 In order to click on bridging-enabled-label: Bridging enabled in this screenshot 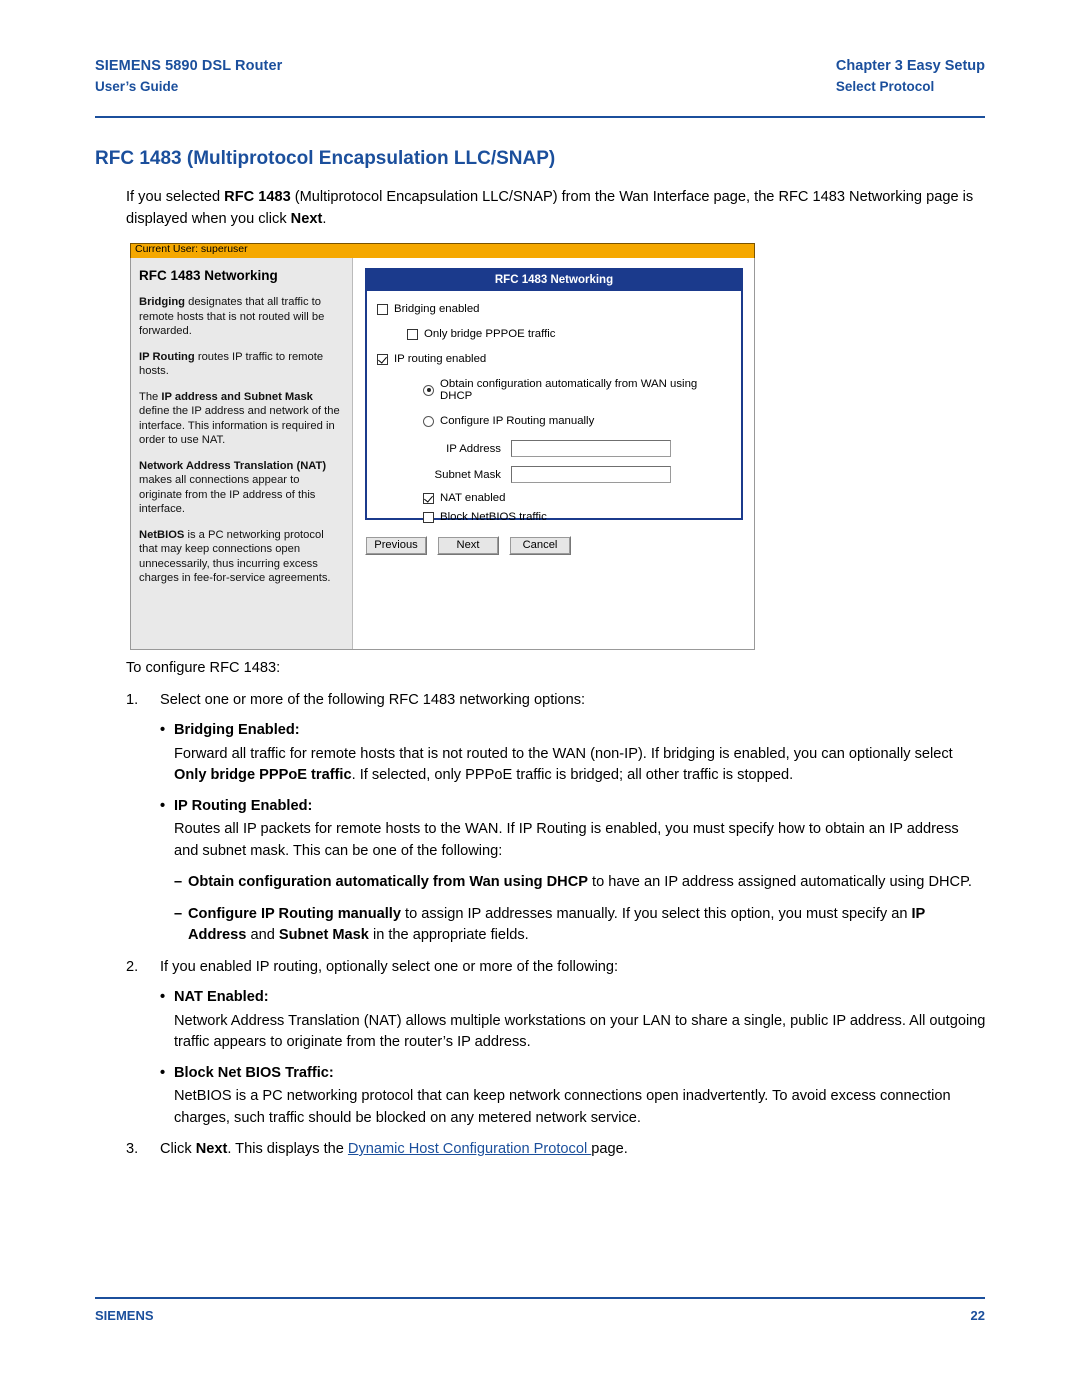, I will do `click(437, 309)`.